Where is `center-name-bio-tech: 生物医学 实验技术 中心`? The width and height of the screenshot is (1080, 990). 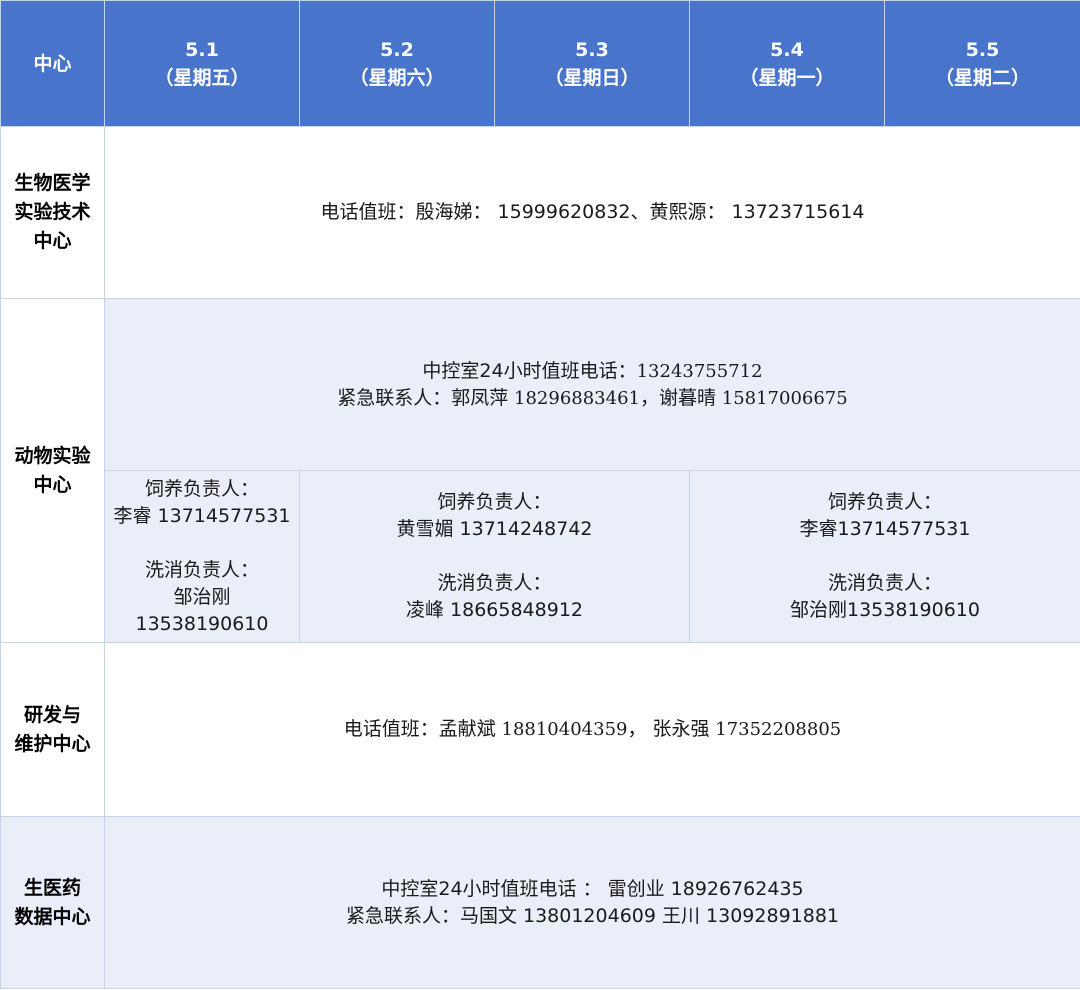
center-name-bio-tech: 生物医学 实验技术 中心 is located at coordinates (52, 212).